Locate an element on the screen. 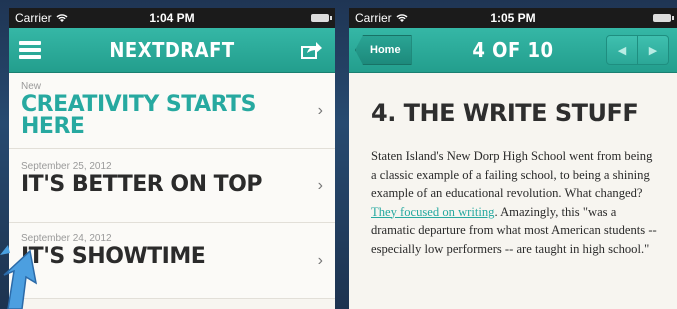 Image resolution: width=677 pixels, height=309 pixels. nav-bar: NEXTDRAFT is located at coordinates (172, 50).